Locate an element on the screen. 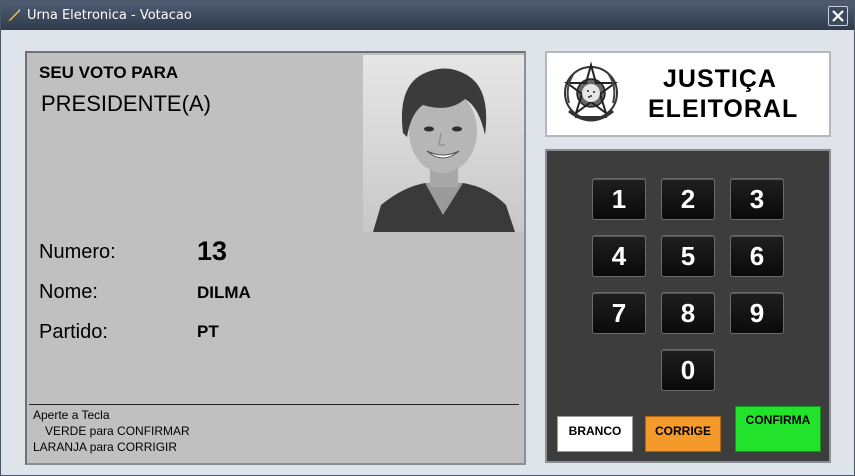 This screenshot has height=476, width=855. key-6: 6 is located at coordinates (757, 256).